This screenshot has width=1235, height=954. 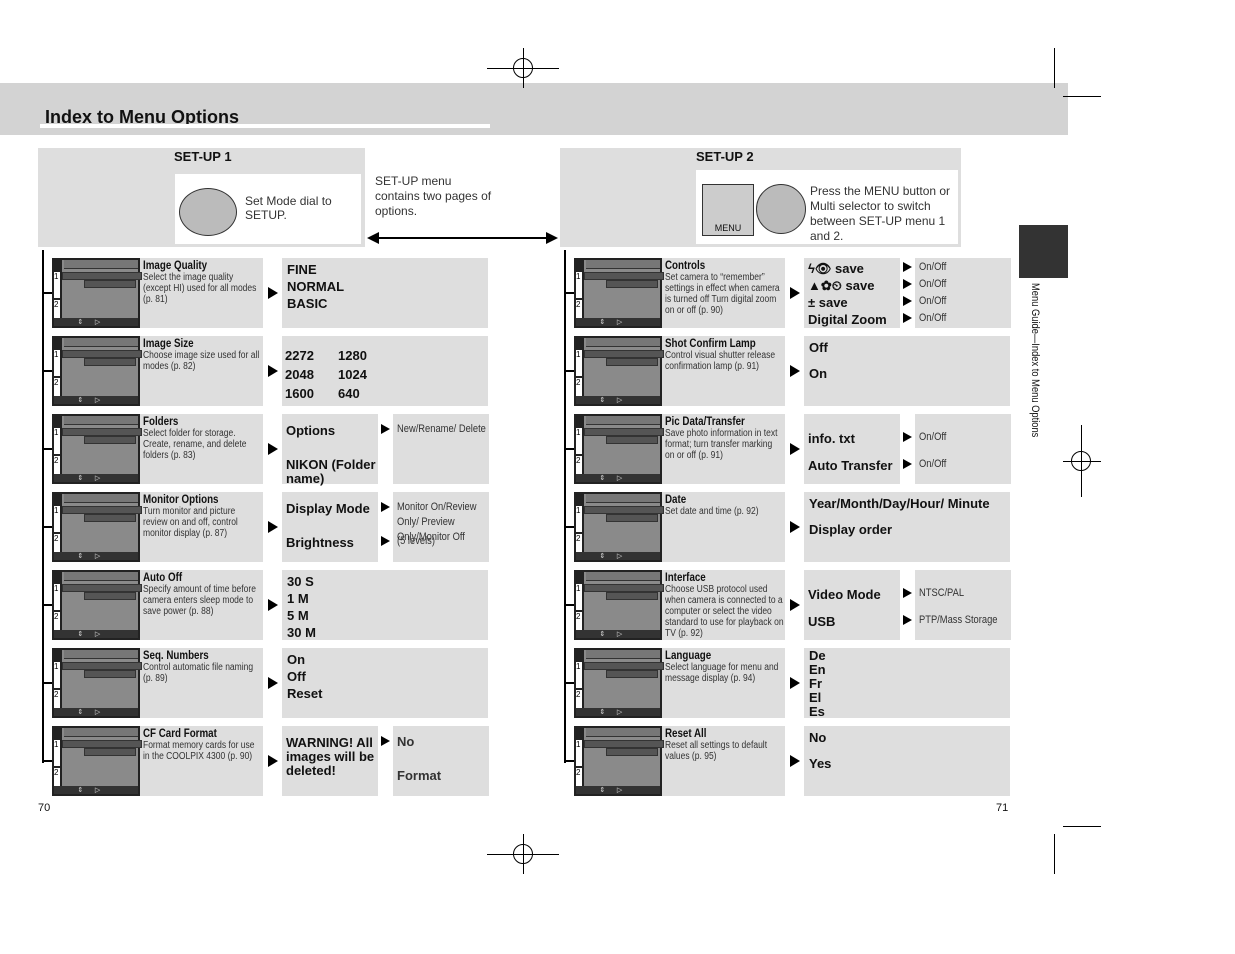 What do you see at coordinates (462, 238) in the screenshot?
I see `double-arrow` at bounding box center [462, 238].